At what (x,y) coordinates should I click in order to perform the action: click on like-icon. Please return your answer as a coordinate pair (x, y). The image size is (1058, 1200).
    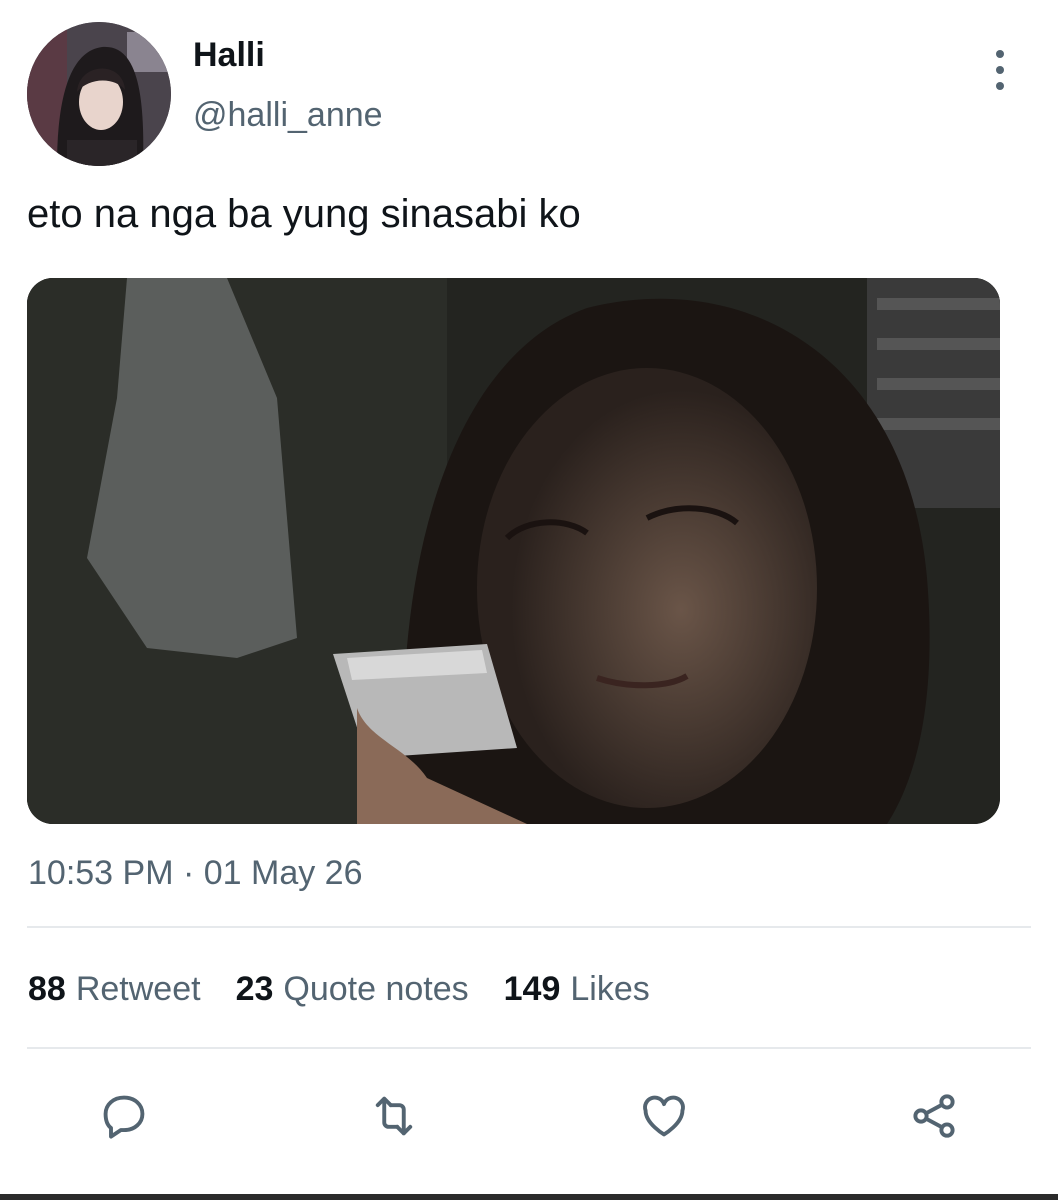
    Looking at the image, I should click on (664, 1116).